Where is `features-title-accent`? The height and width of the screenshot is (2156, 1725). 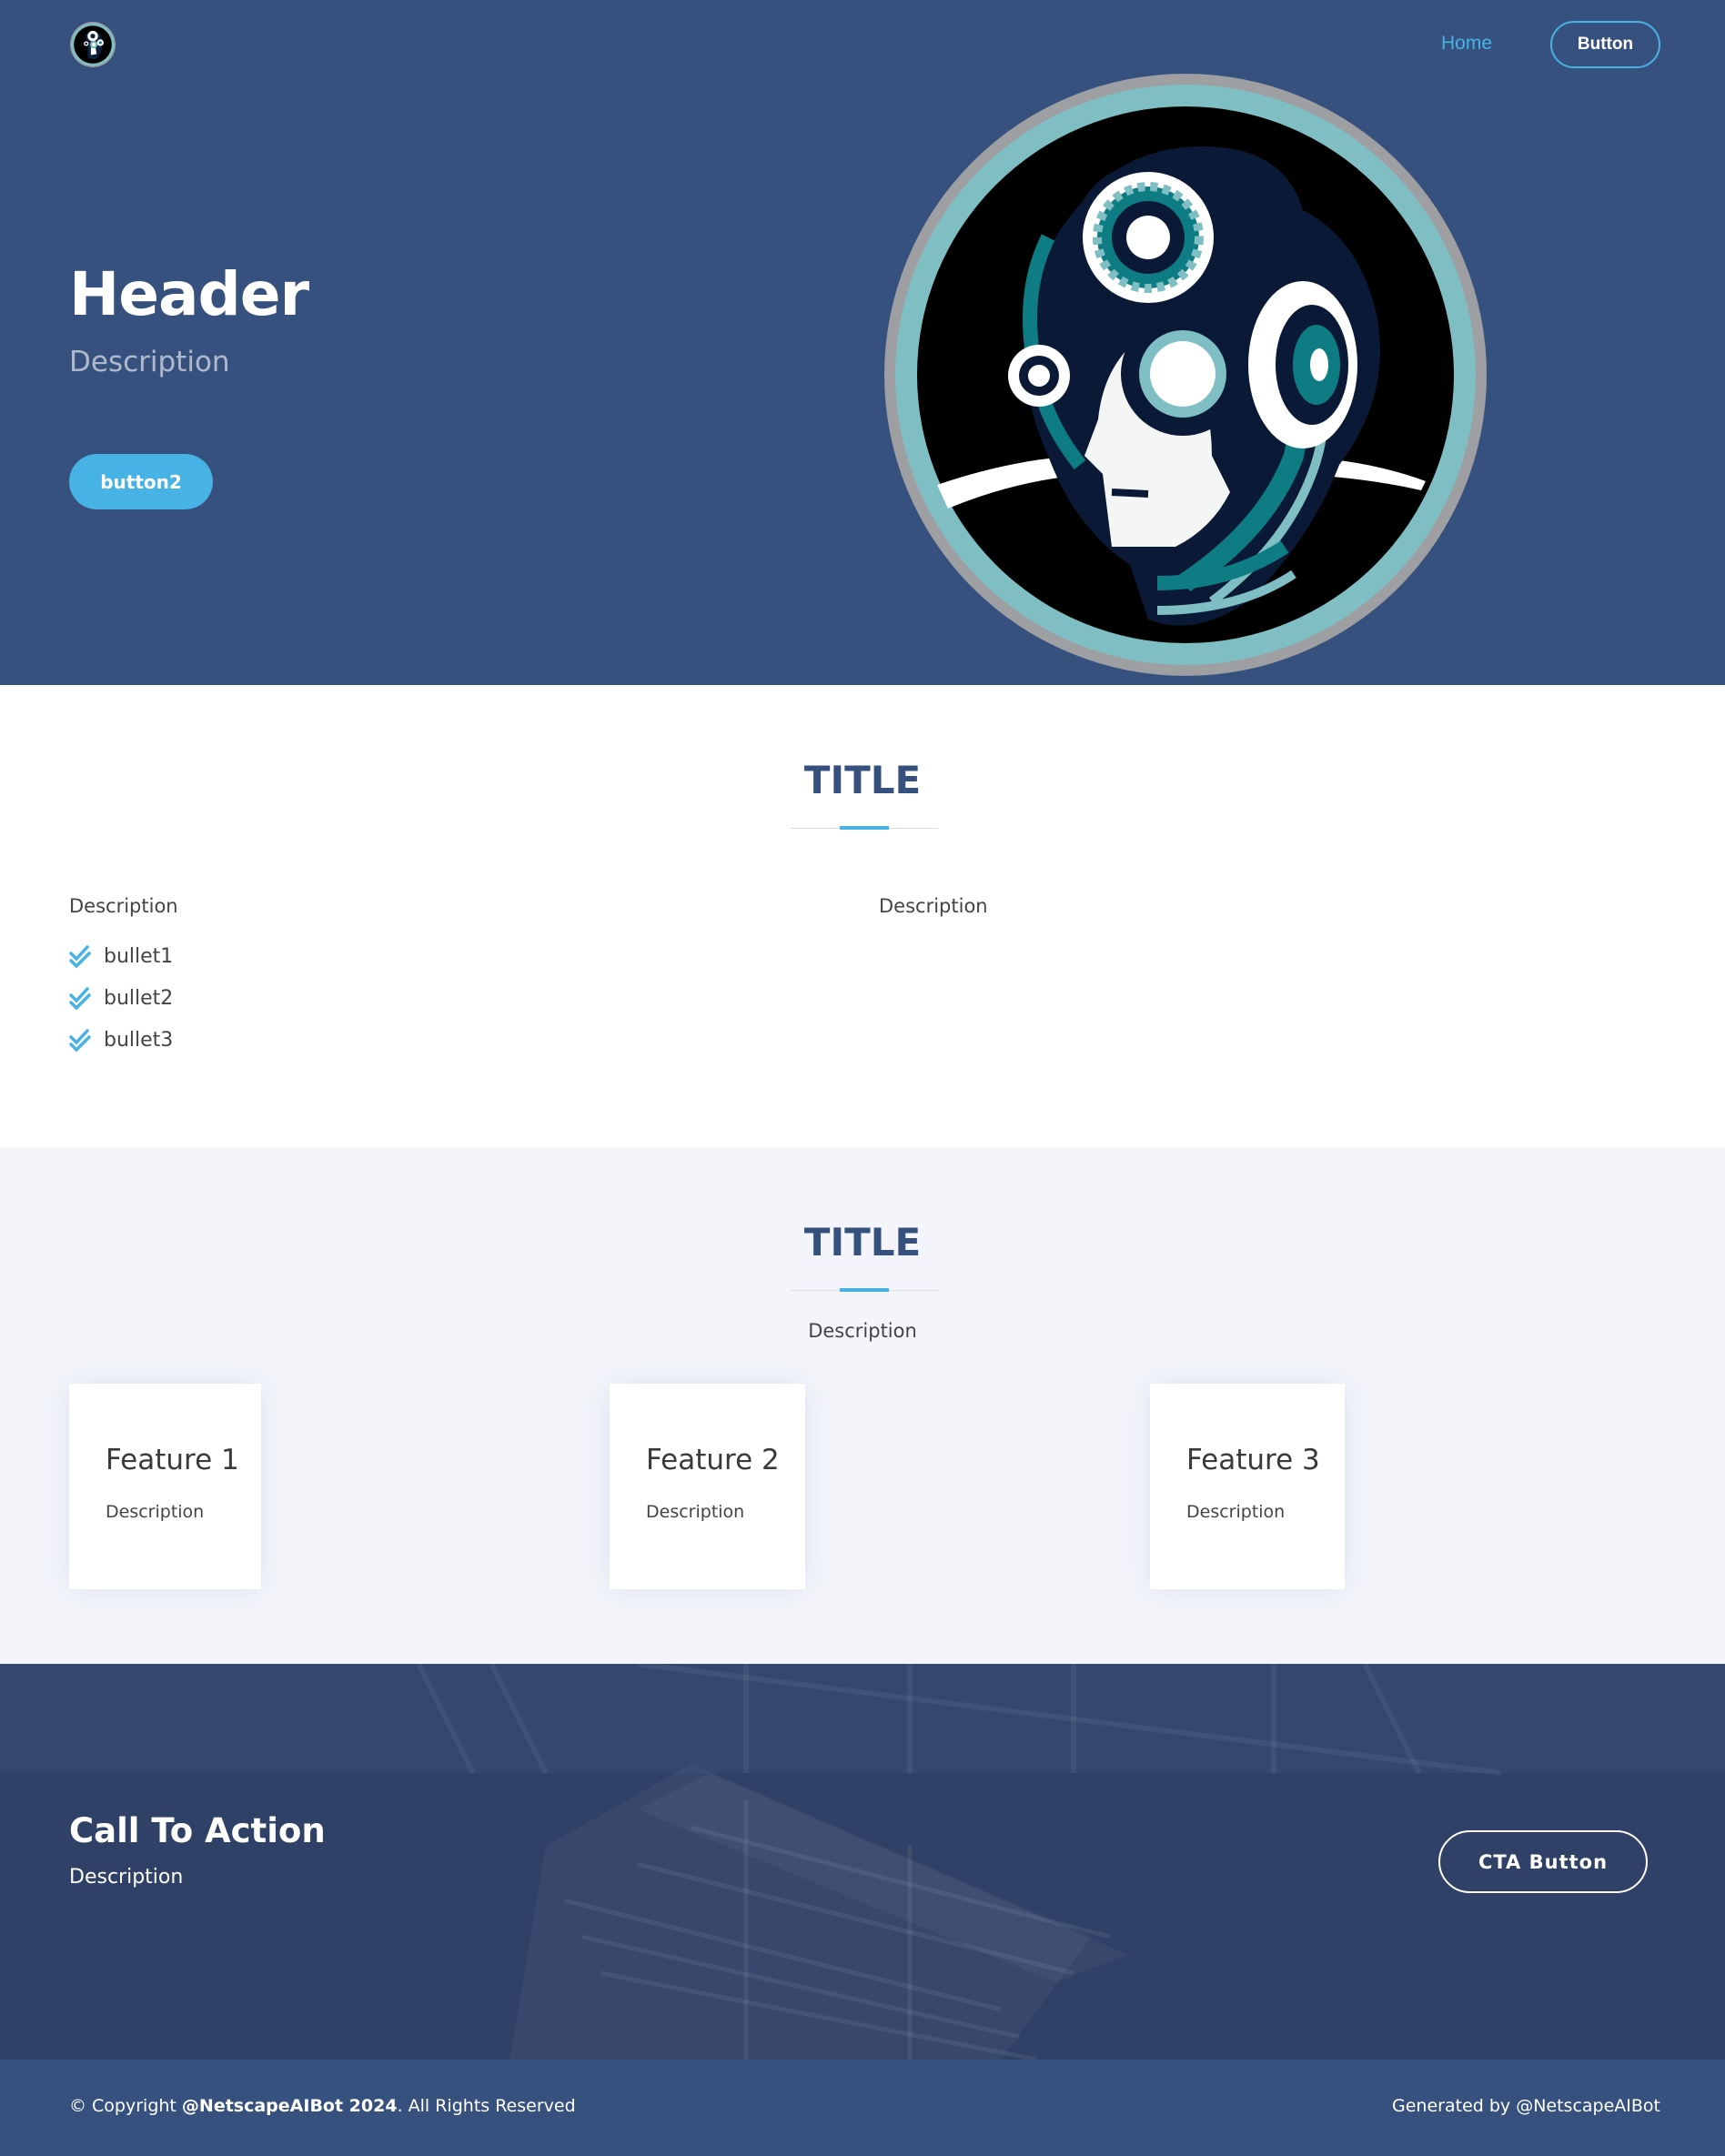
features-title-accent is located at coordinates (864, 1290).